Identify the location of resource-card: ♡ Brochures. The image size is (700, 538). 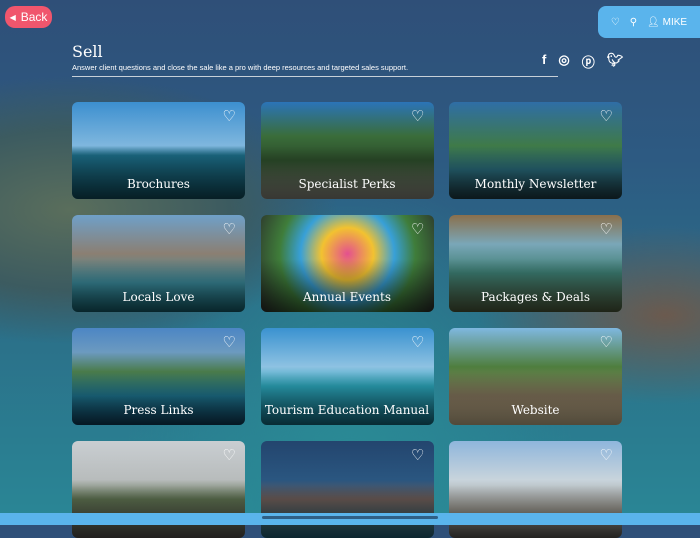
(158, 150).